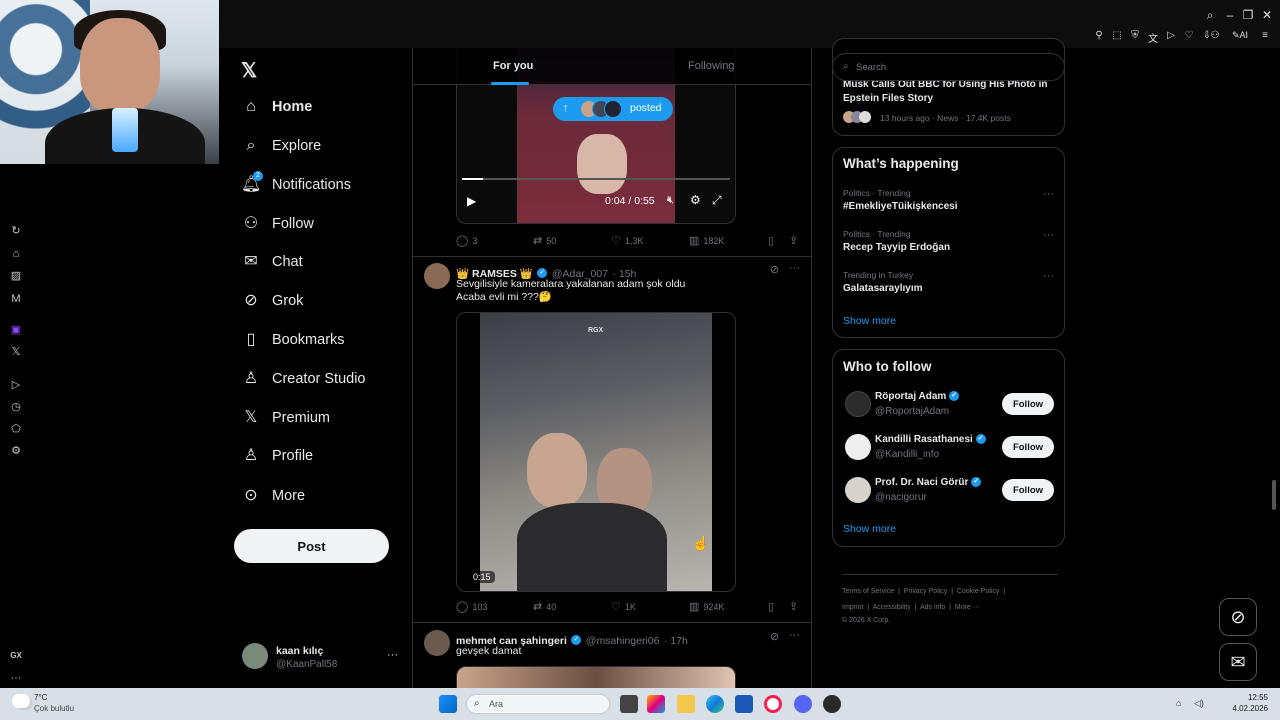 The height and width of the screenshot is (720, 1280). What do you see at coordinates (803, 704) in the screenshot?
I see `discord-icon` at bounding box center [803, 704].